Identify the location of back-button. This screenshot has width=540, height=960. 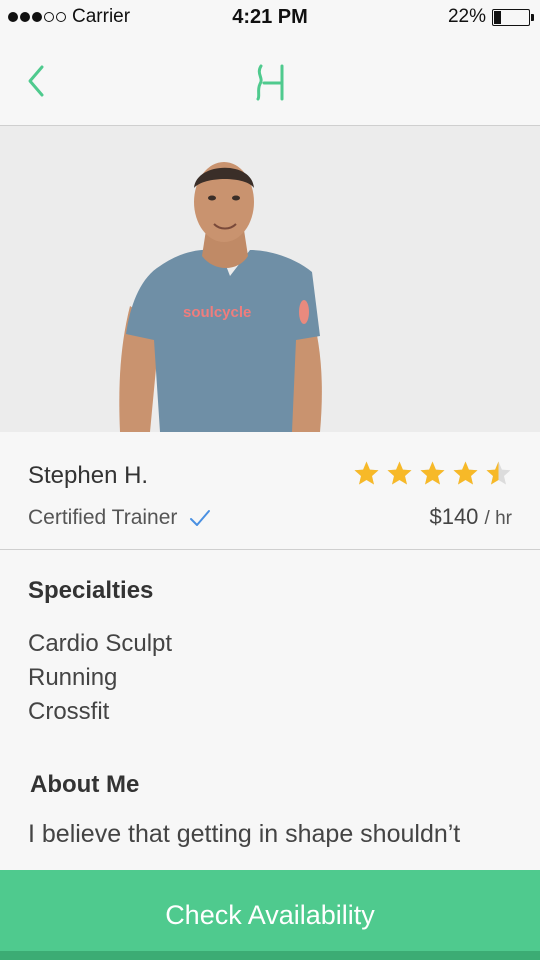
(41, 81).